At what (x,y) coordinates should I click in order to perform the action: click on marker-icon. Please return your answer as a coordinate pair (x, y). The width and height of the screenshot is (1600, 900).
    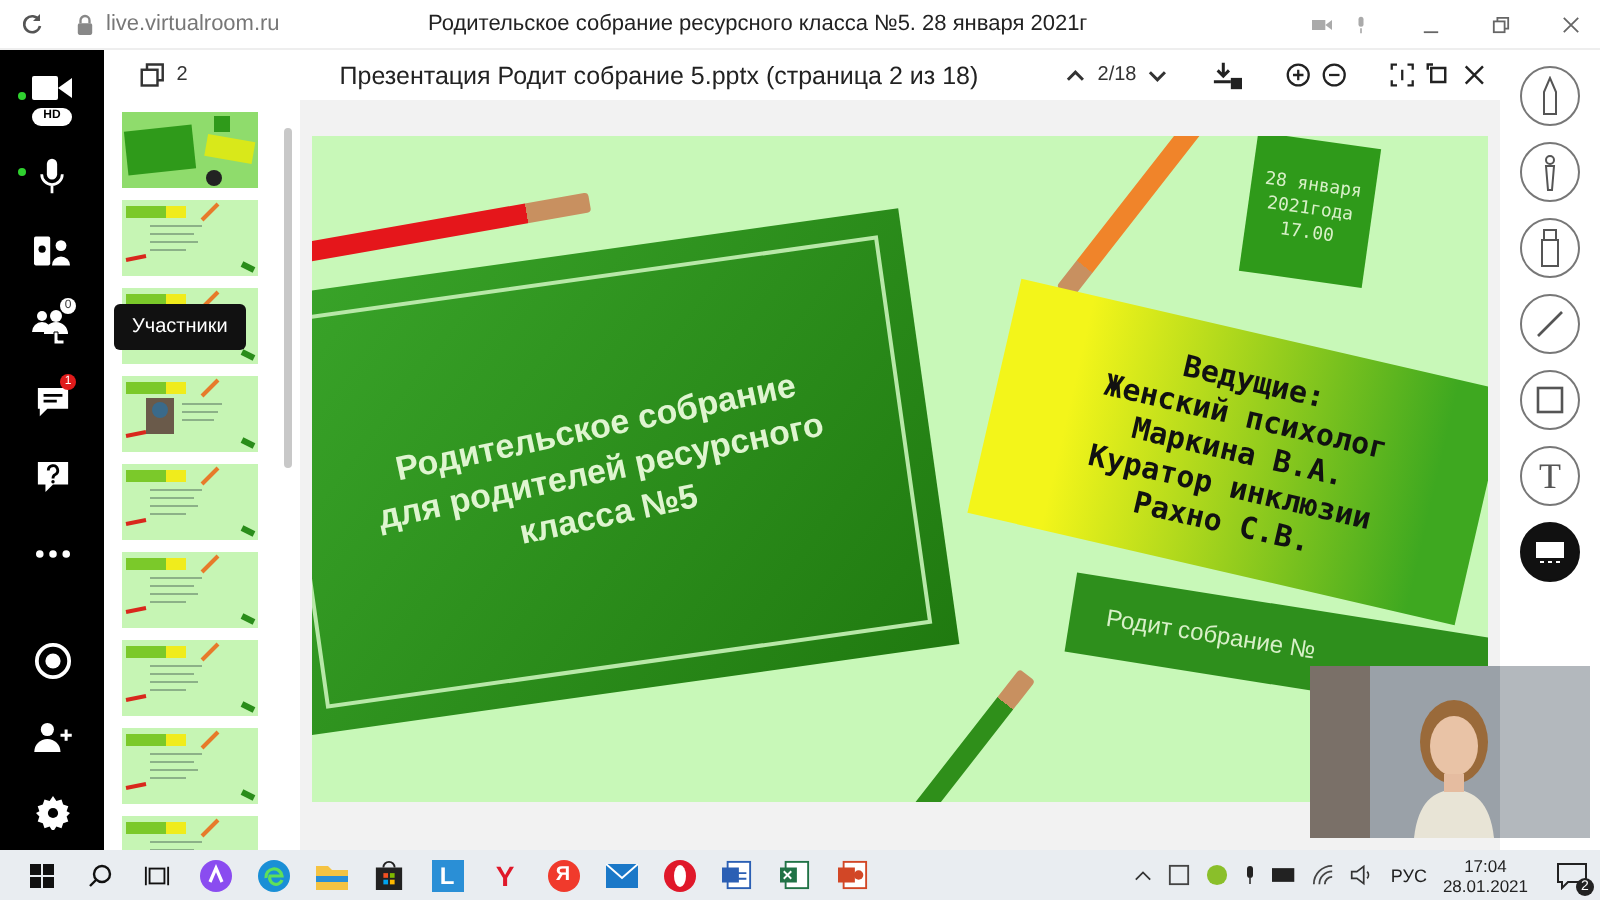
    Looking at the image, I should click on (1550, 248).